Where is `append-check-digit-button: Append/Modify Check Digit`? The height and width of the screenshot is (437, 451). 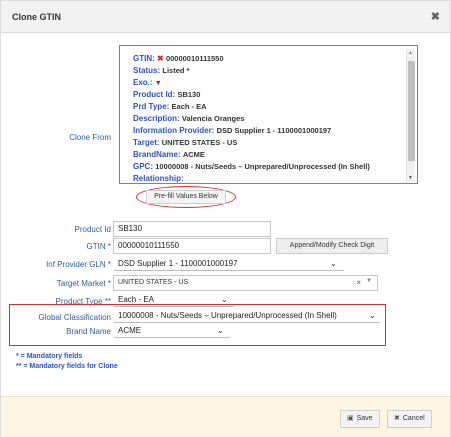
append-check-digit-button: Append/Modify Check Digit is located at coordinates (332, 246).